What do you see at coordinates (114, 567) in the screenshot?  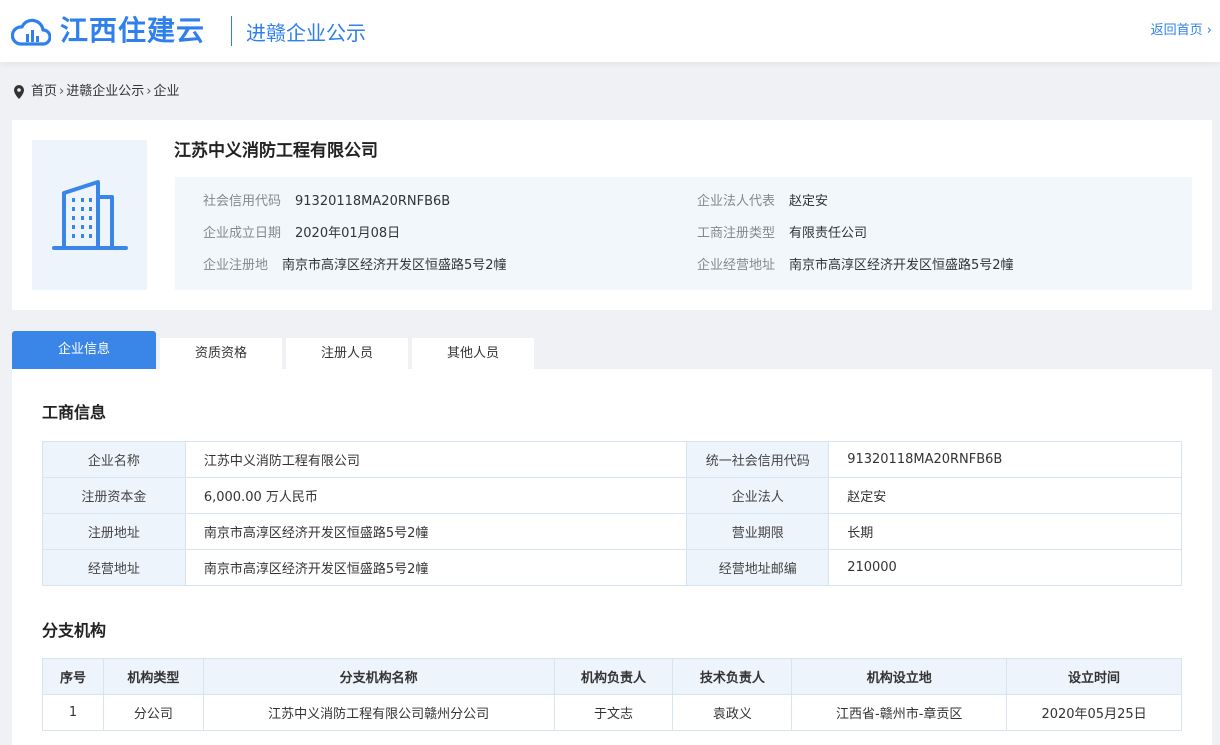 I see `field-label: 经营地址` at bounding box center [114, 567].